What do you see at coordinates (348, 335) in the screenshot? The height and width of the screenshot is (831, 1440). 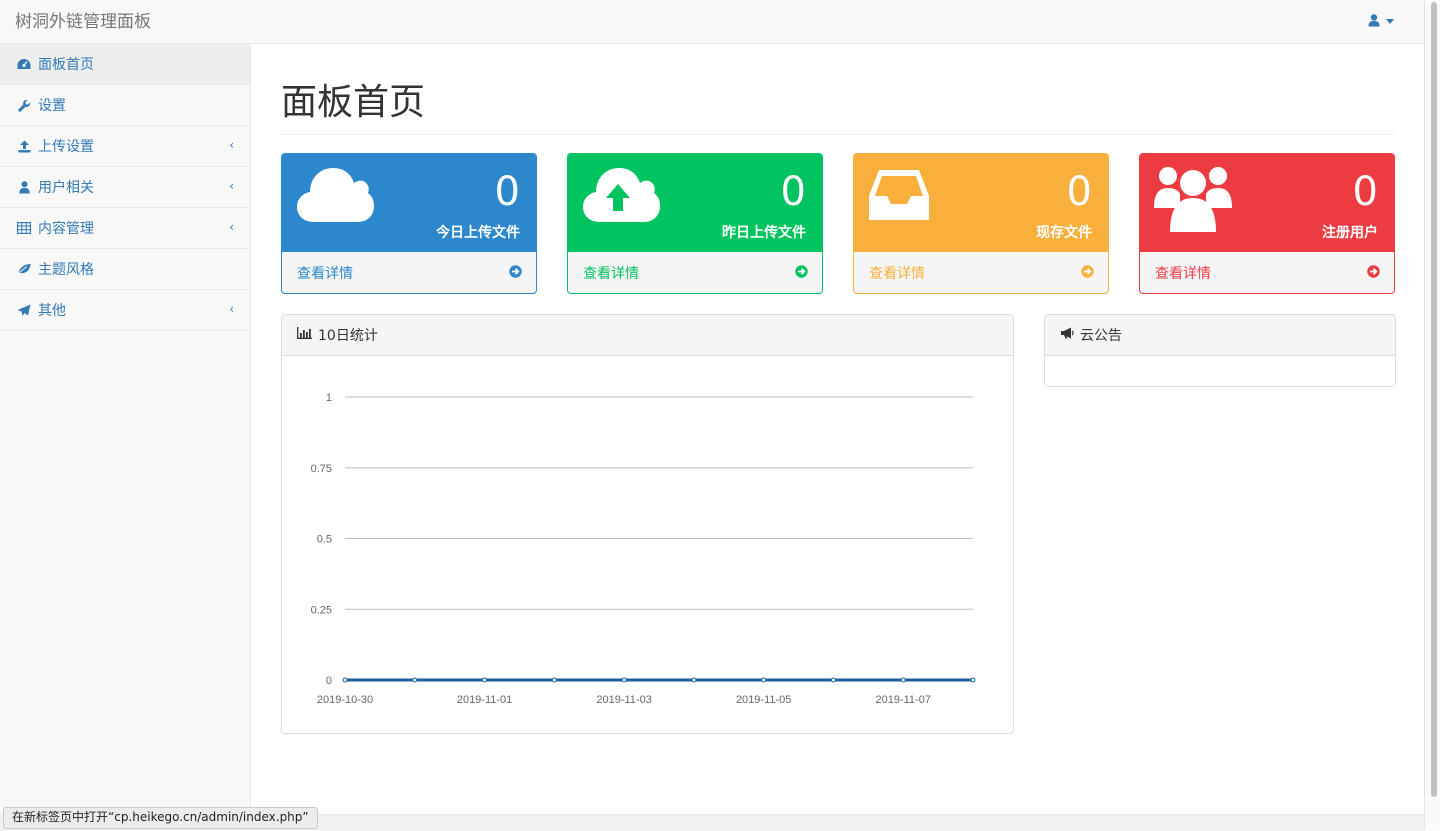 I see `panel-title: 10日统计` at bounding box center [348, 335].